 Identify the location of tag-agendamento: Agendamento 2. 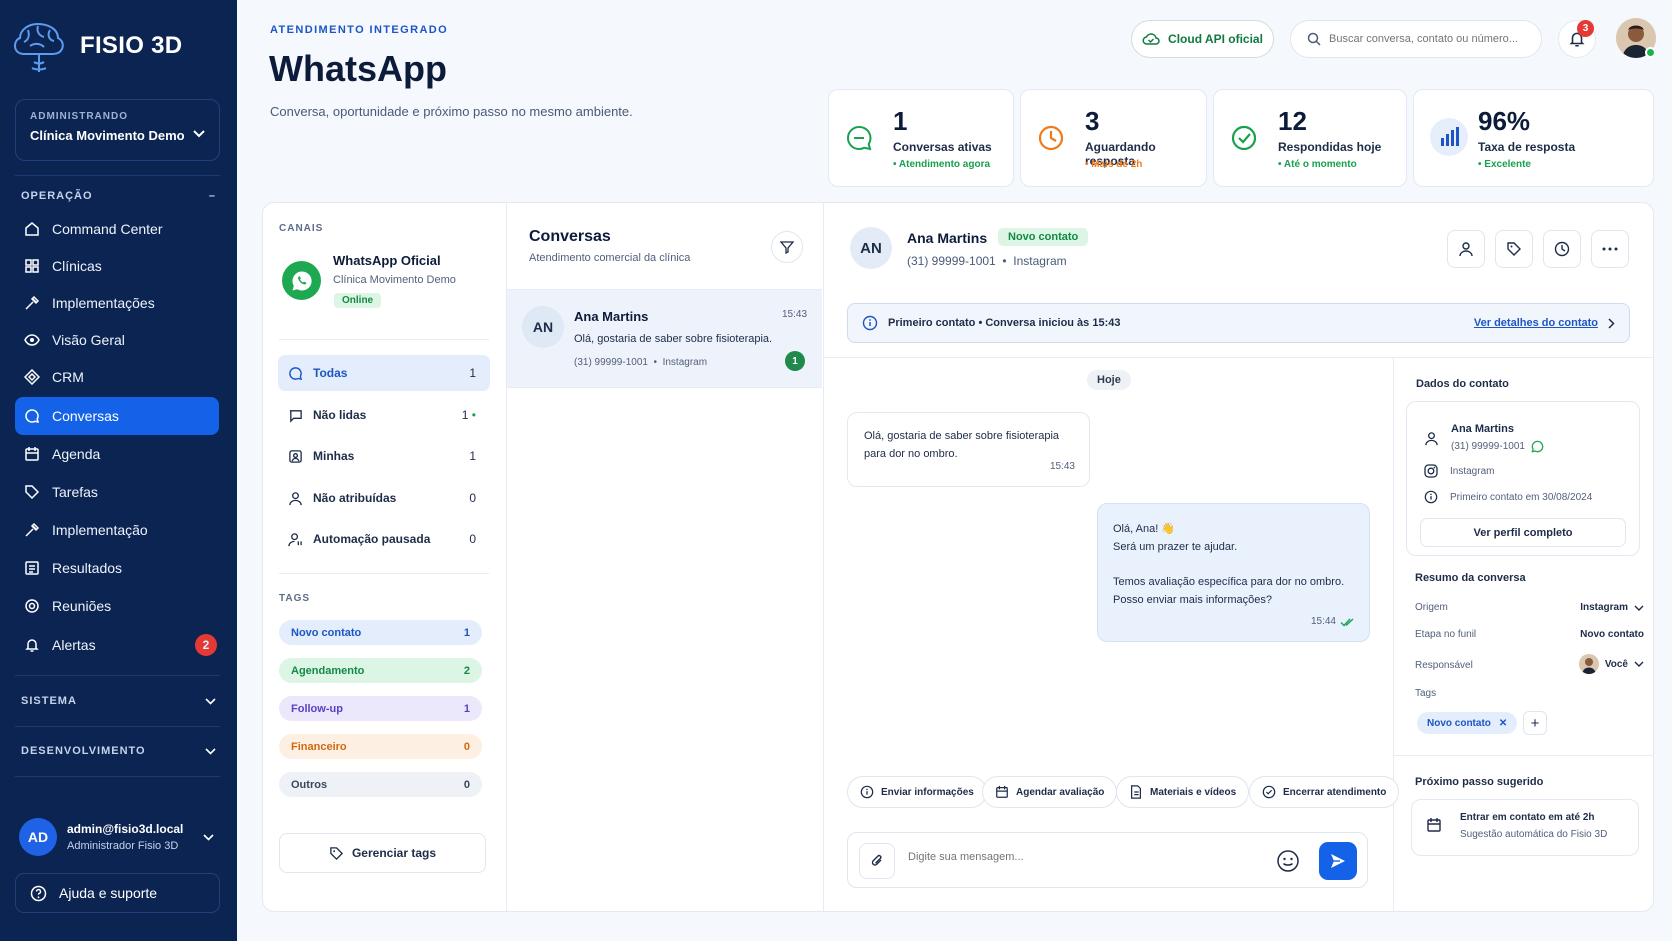
(380, 670).